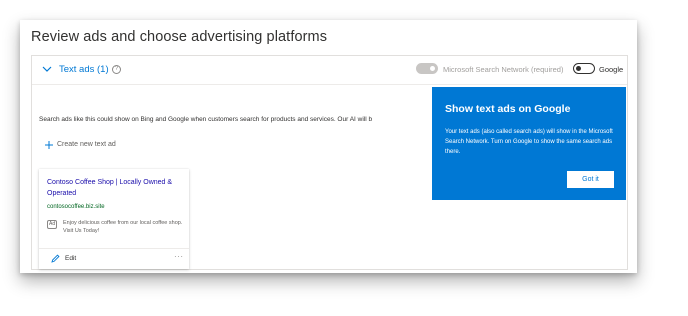 Image resolution: width=688 pixels, height=316 pixels. I want to click on create-text-ad-label: Create new text ad, so click(86, 144).